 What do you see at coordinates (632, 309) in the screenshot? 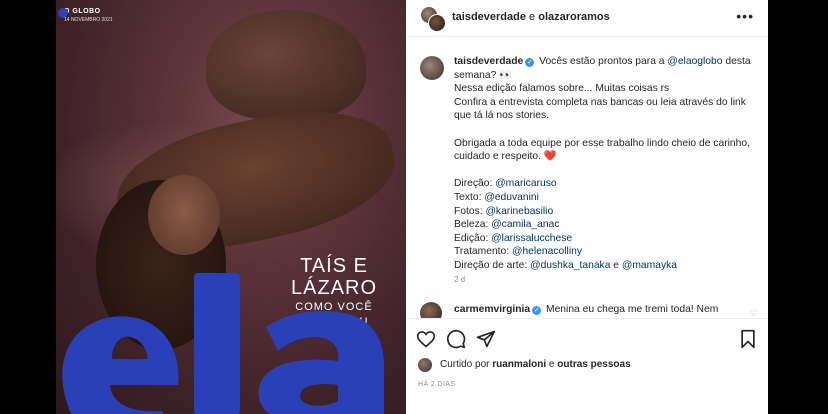
I see `comment-text: Menina eu chega me tremi toda! Nem` at bounding box center [632, 309].